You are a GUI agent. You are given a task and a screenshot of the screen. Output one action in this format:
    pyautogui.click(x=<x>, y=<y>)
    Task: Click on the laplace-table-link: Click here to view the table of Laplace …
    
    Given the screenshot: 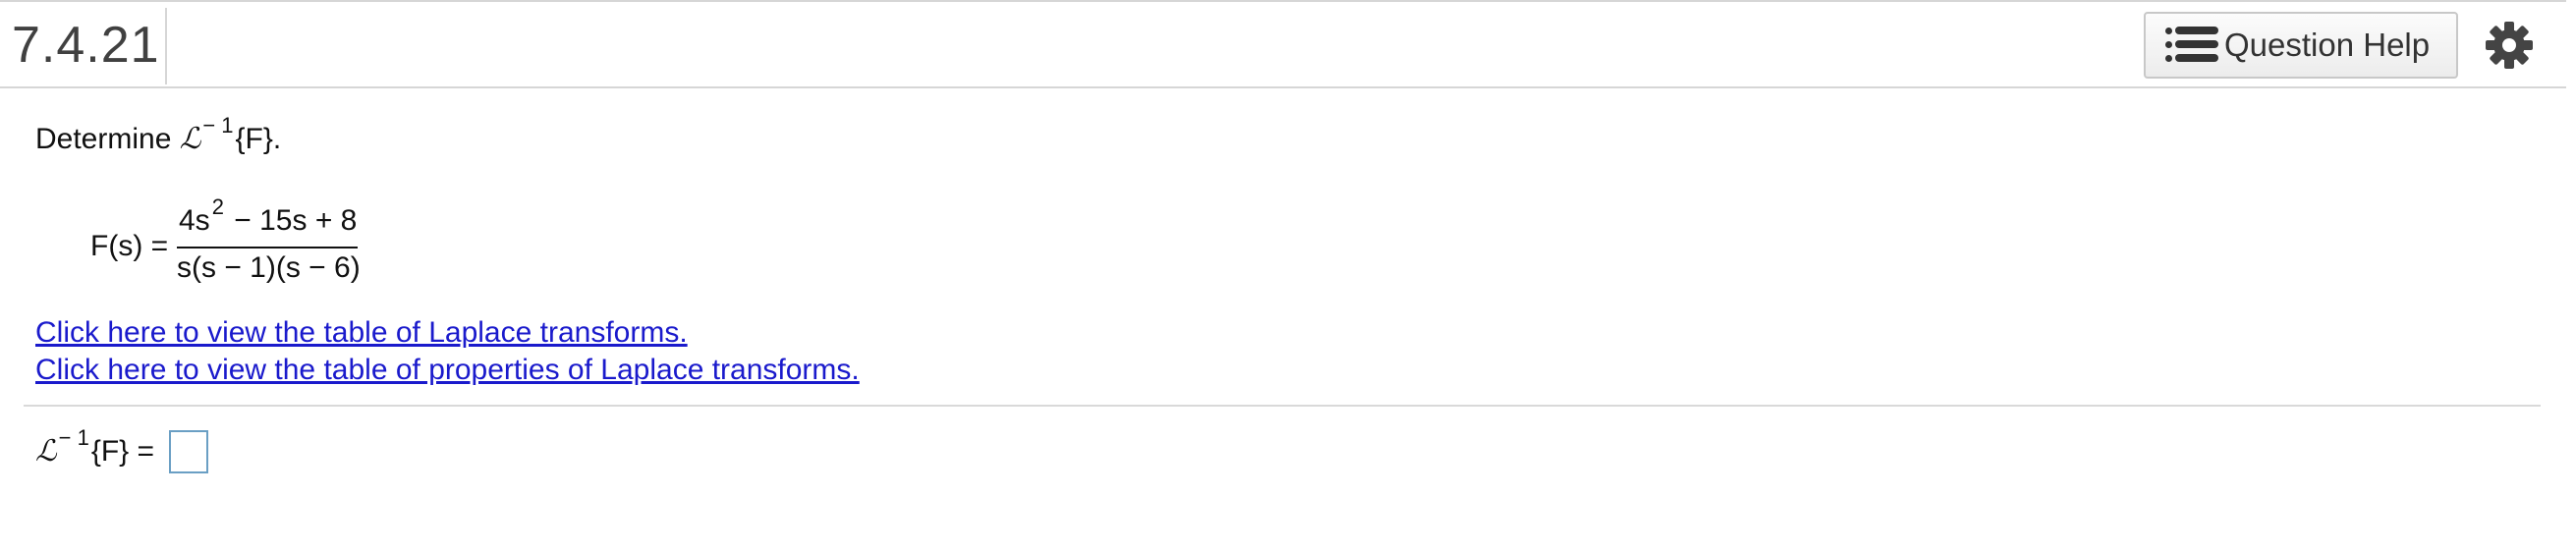 What is the action you would take?
    pyautogui.click(x=361, y=333)
    